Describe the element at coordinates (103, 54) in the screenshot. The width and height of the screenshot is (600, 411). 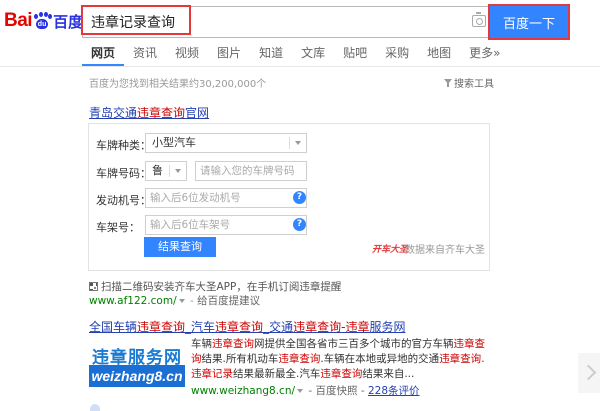
I see `tab-web: 网页` at that location.